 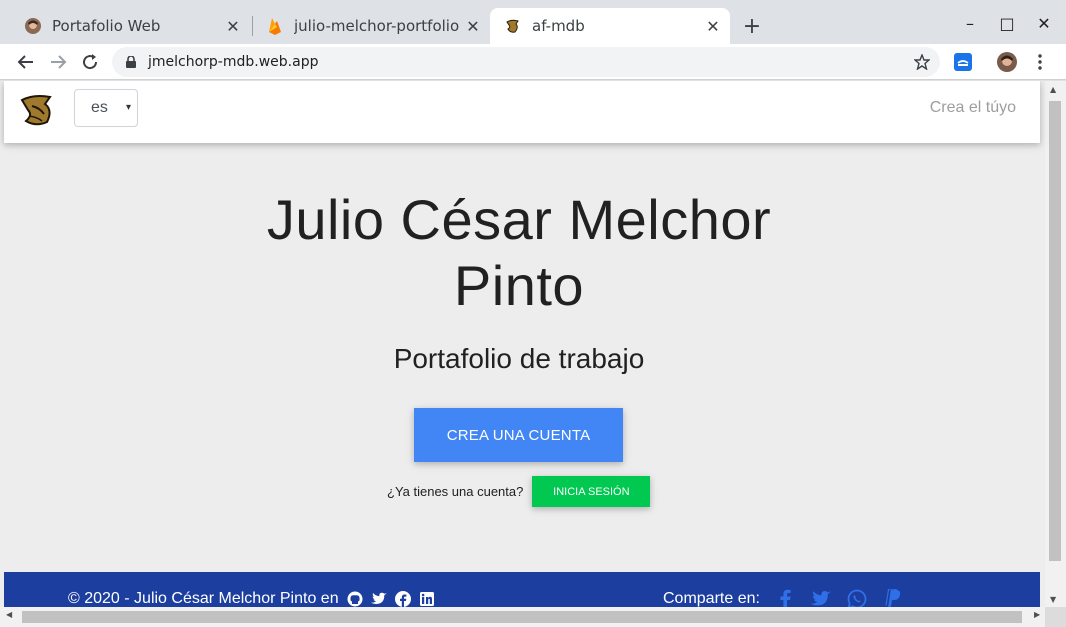 What do you see at coordinates (752, 26) in the screenshot?
I see `new-tab-button: +` at bounding box center [752, 26].